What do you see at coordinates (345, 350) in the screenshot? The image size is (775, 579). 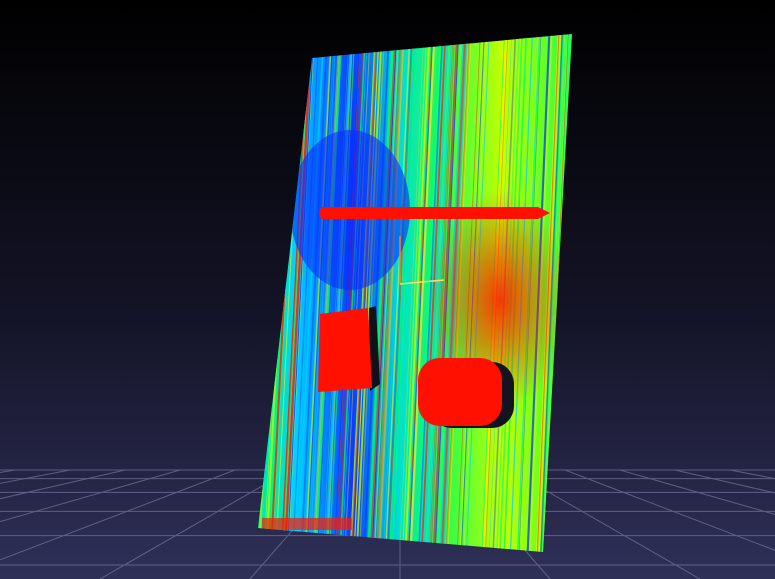 I see `left-block-object` at bounding box center [345, 350].